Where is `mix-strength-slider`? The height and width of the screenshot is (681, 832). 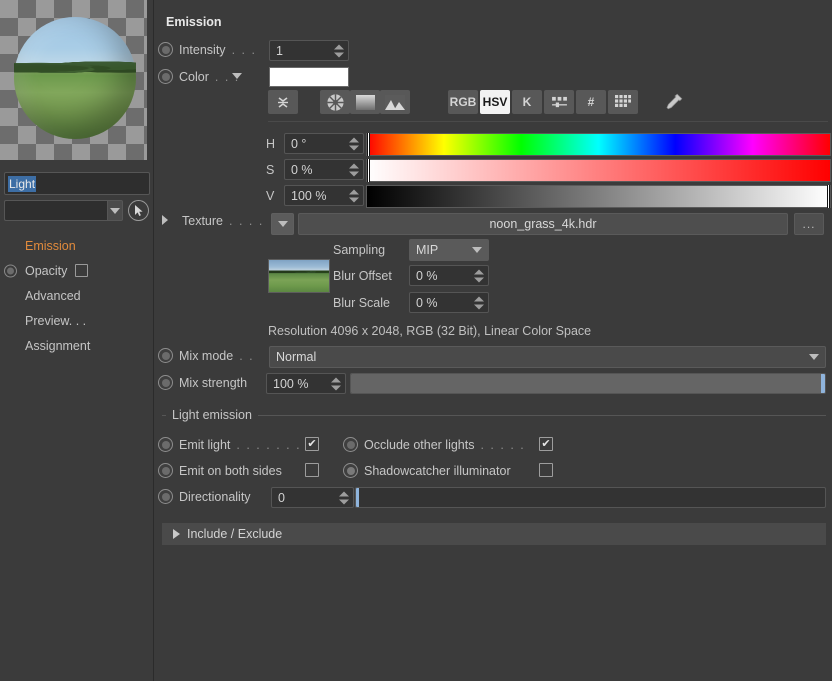
mix-strength-slider is located at coordinates (588, 383).